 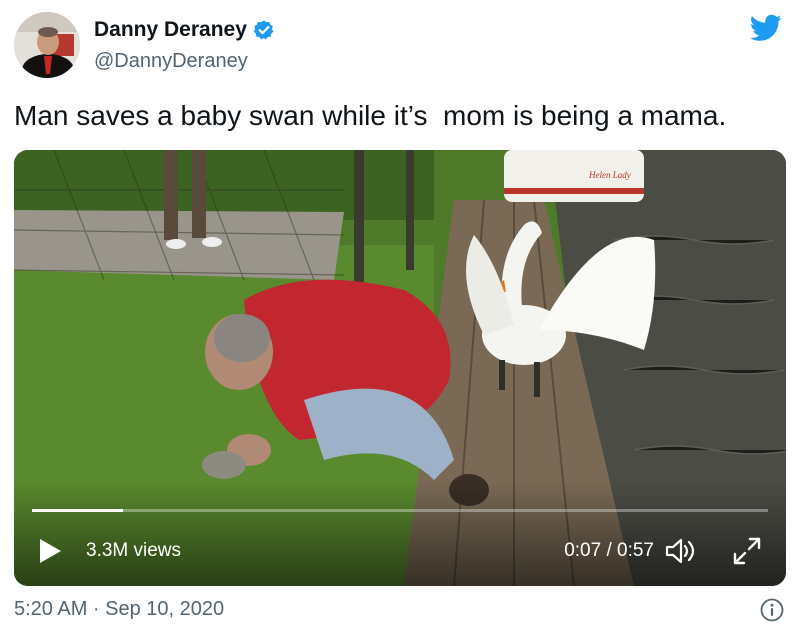 I want to click on author-handle: @DannyDeraney, so click(x=171, y=61).